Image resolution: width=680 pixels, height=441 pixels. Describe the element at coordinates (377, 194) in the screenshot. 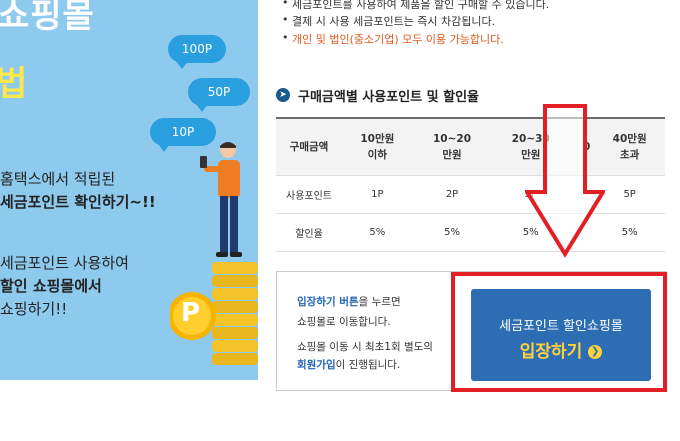

I see `table-cell: 1P` at that location.